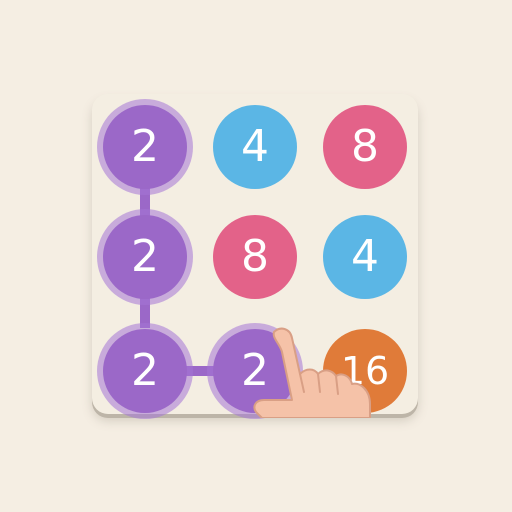 The image size is (512, 512). I want to click on pointing-hand-icon, so click(312, 372).